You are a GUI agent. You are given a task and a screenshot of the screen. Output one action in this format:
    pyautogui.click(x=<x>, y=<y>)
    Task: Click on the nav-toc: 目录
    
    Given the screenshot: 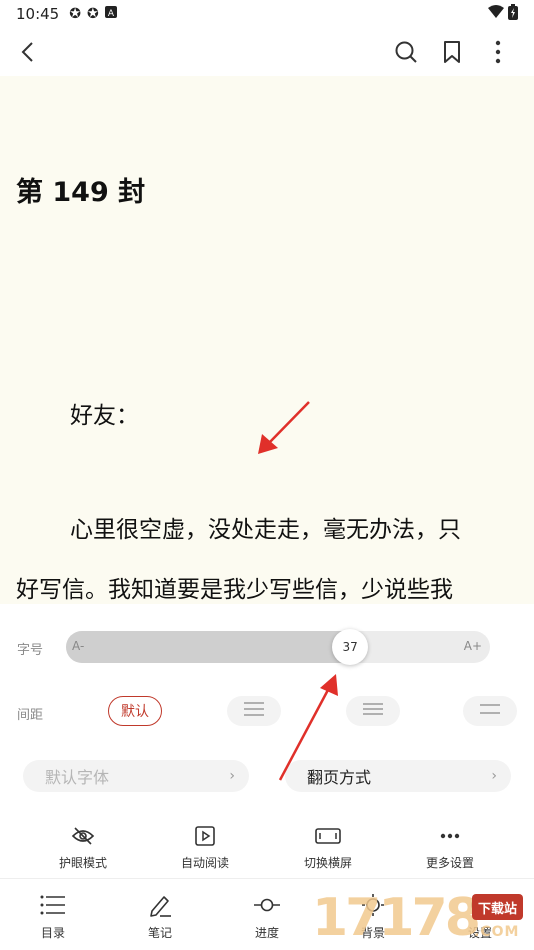 What is the action you would take?
    pyautogui.click(x=53, y=916)
    